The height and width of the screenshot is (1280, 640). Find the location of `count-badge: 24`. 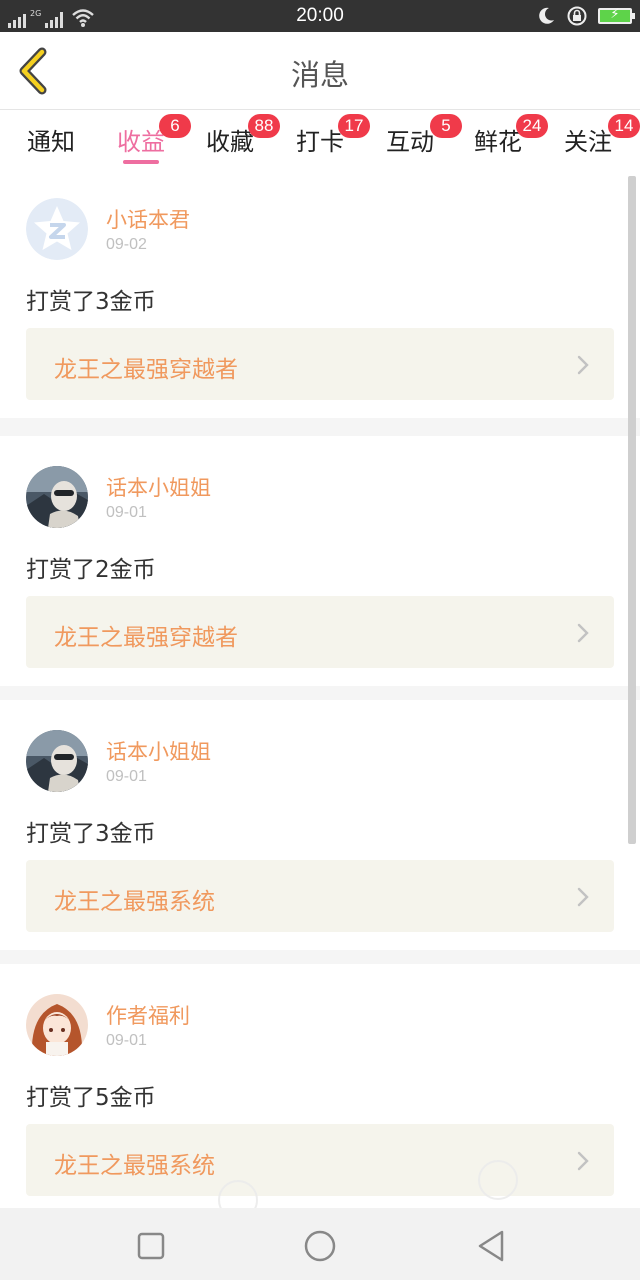

count-badge: 24 is located at coordinates (532, 126).